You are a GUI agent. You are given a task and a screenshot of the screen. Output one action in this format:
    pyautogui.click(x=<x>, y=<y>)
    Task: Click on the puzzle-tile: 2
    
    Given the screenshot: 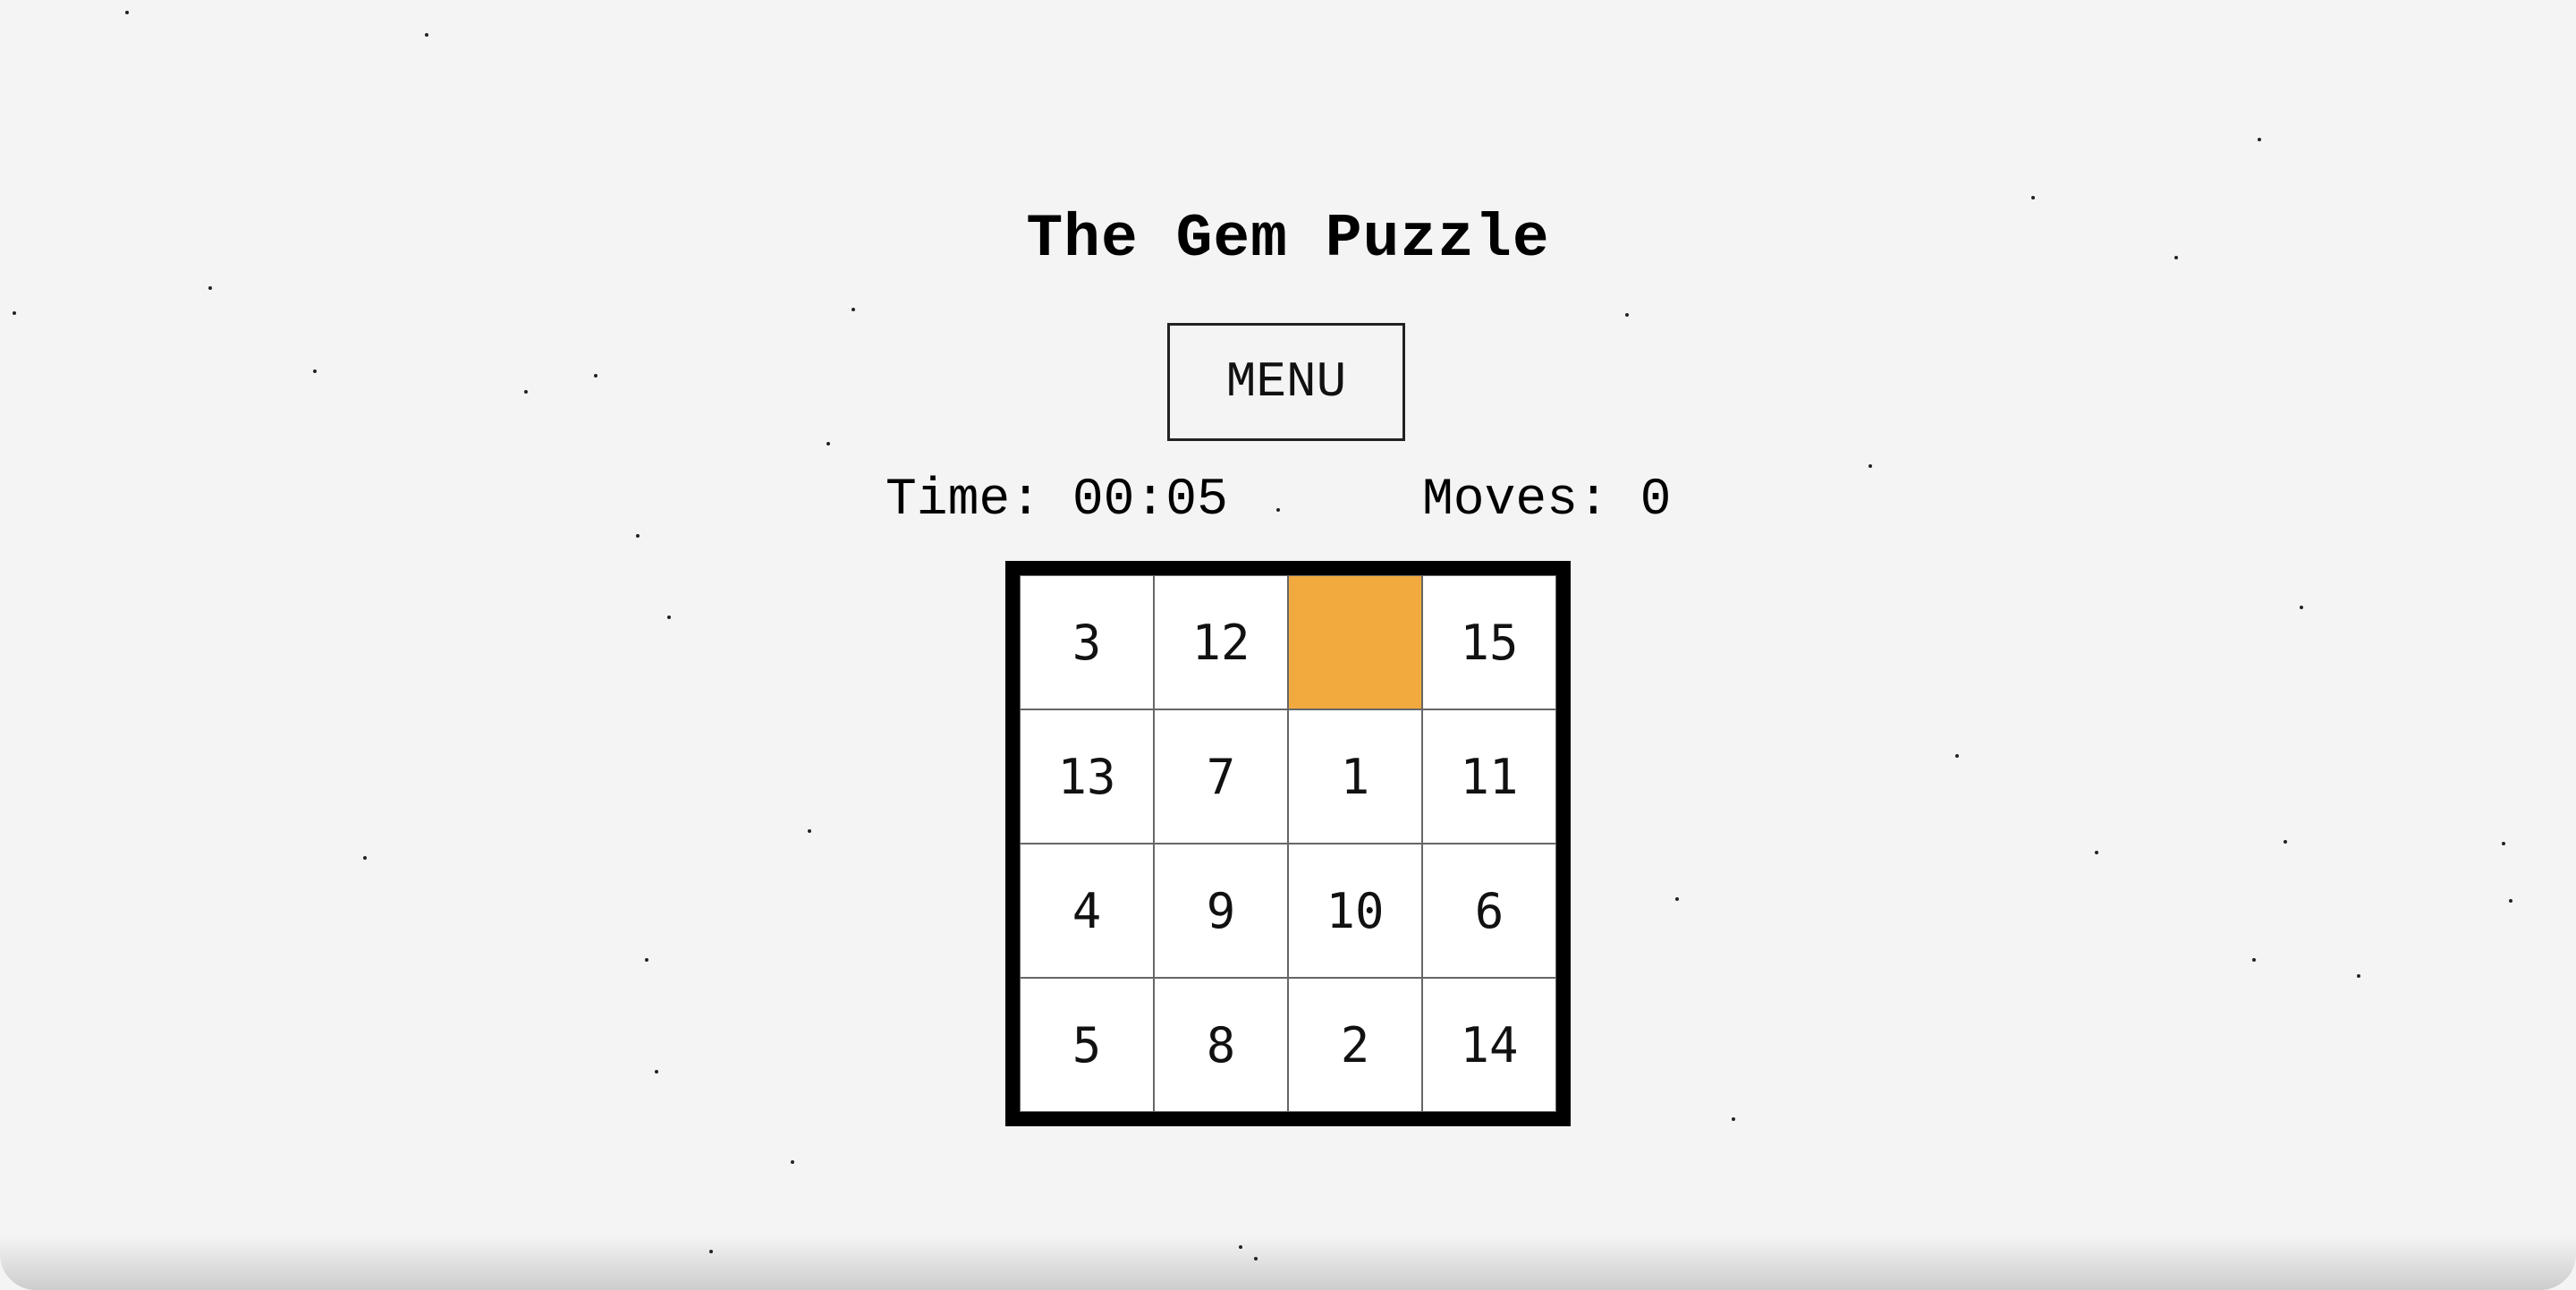 What is the action you would take?
    pyautogui.click(x=1355, y=1045)
    